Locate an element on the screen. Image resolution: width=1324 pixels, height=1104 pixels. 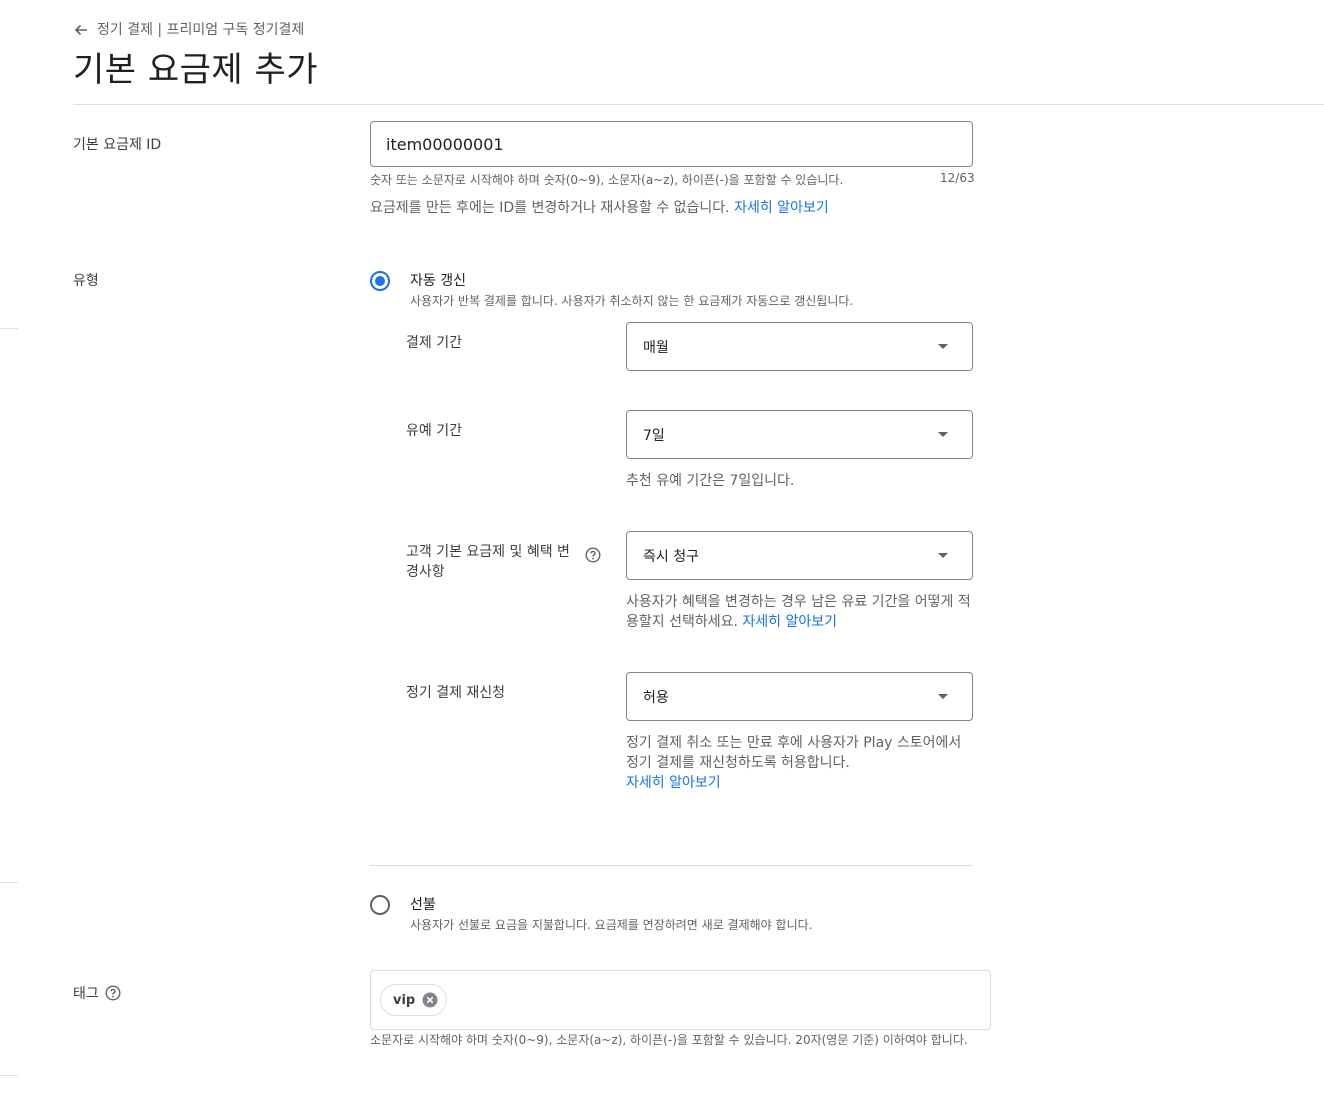
grace-period-value: 7일 is located at coordinates (654, 435).